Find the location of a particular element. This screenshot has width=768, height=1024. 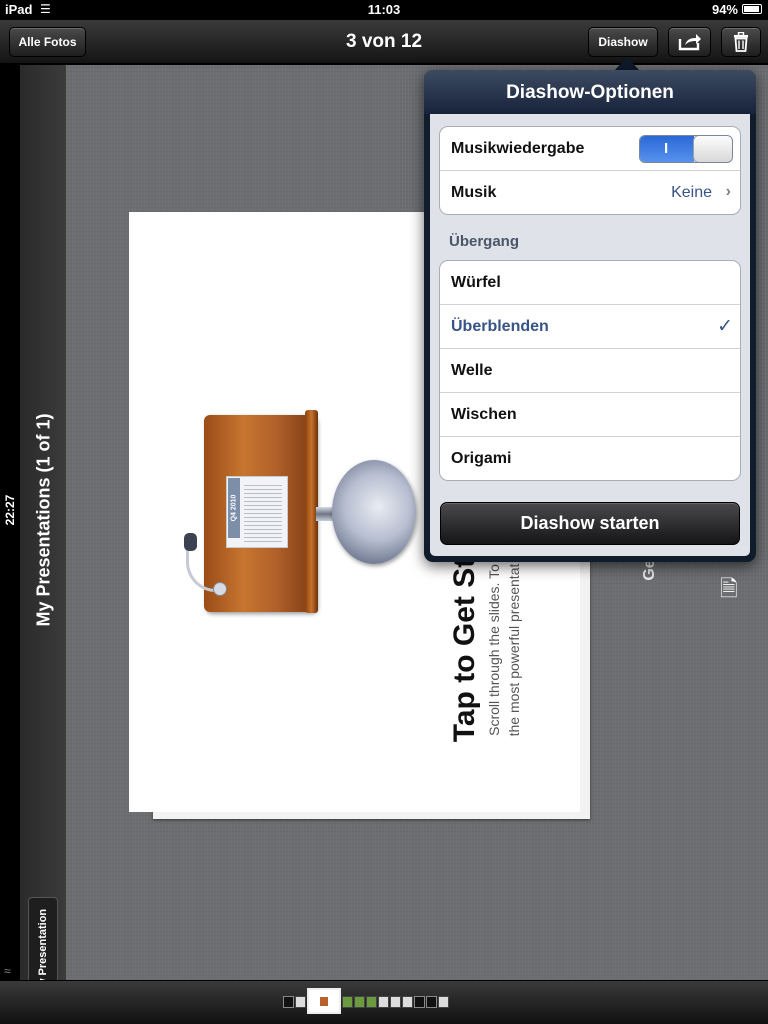

share-icon is located at coordinates (689, 42).